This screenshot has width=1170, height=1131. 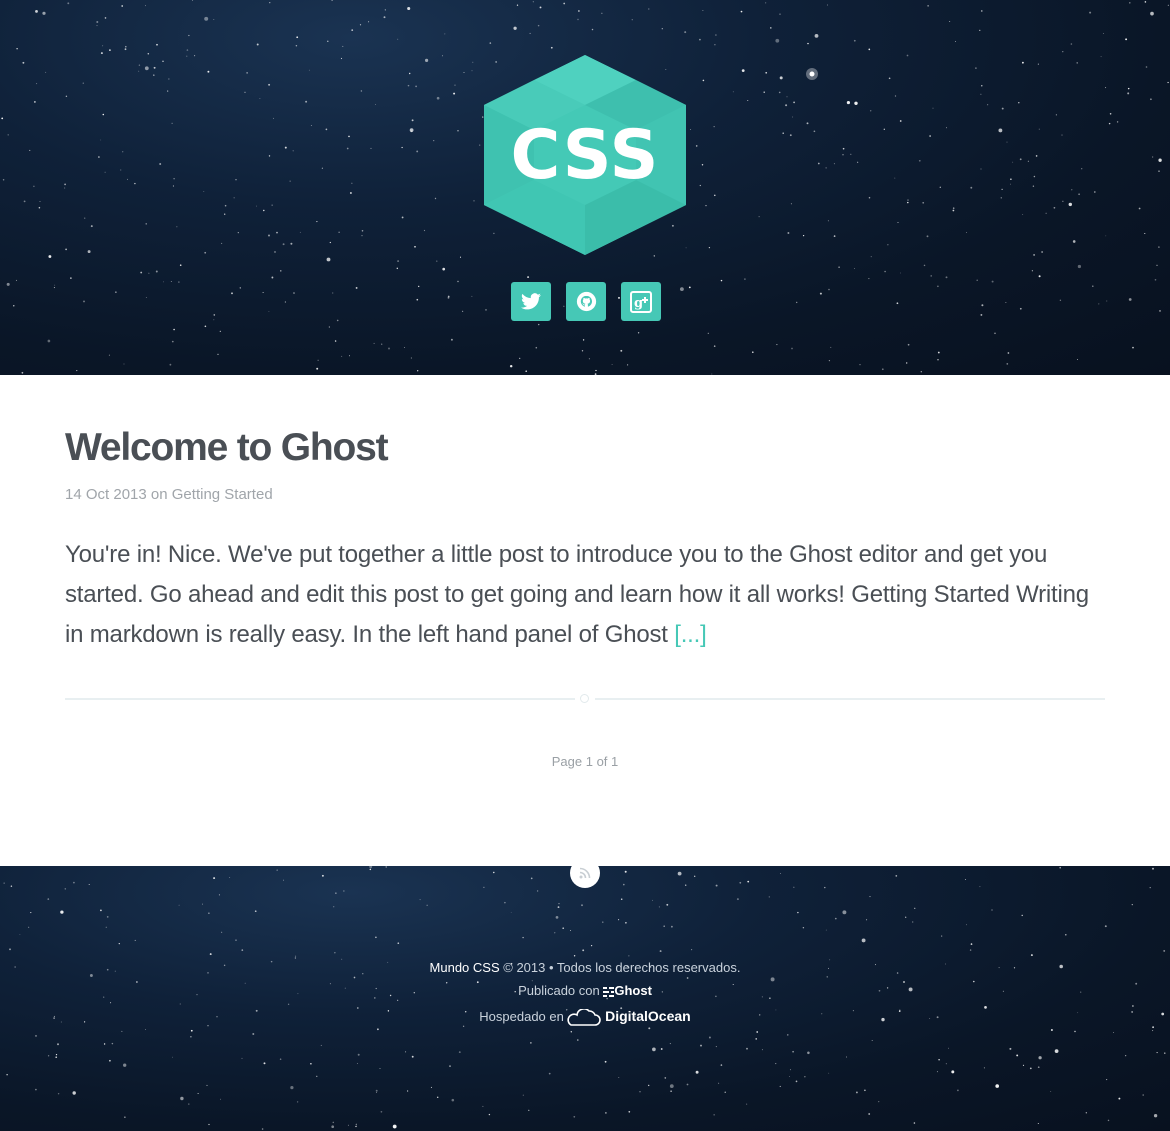 I want to click on twitter-icon, so click(x=531, y=301).